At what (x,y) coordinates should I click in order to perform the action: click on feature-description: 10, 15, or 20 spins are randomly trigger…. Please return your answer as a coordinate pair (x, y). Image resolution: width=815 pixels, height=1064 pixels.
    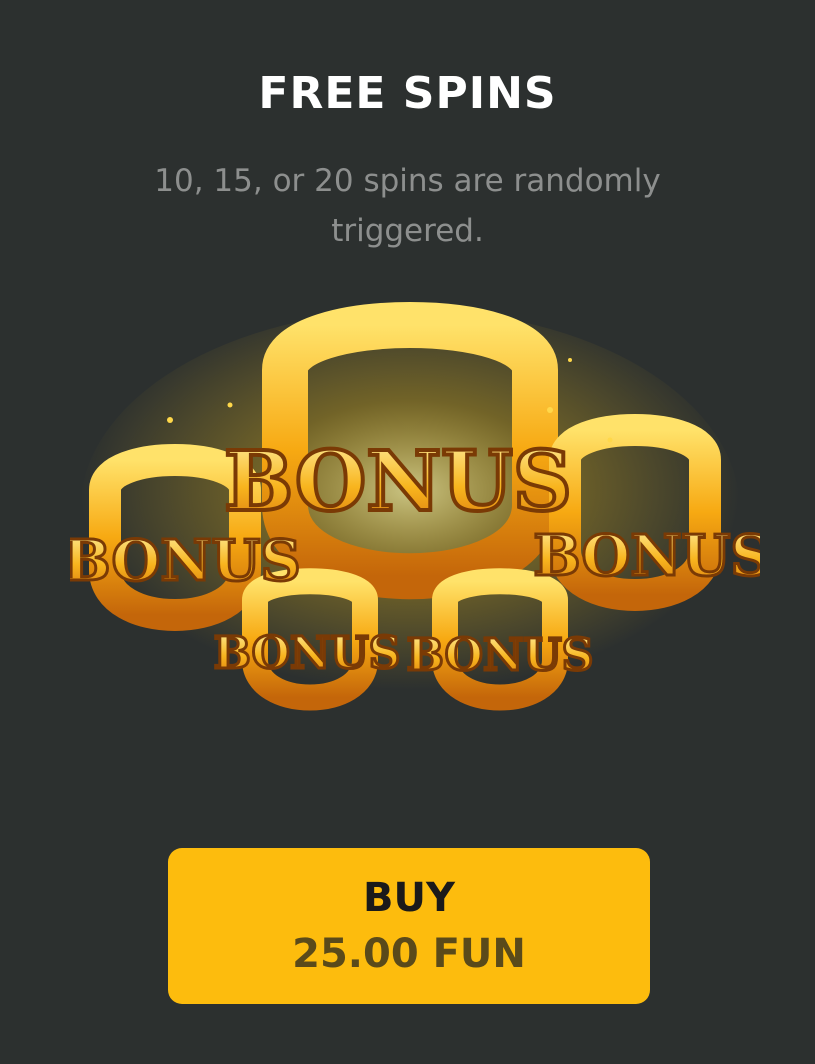
    Looking at the image, I should click on (407, 206).